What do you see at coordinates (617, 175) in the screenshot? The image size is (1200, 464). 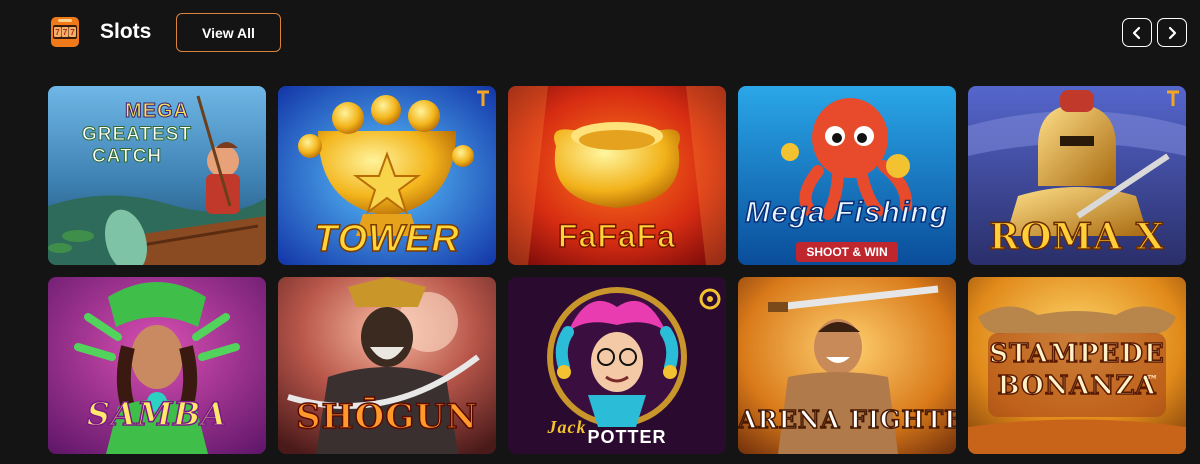 I see `game-tile-fafafa: FaFaFa` at bounding box center [617, 175].